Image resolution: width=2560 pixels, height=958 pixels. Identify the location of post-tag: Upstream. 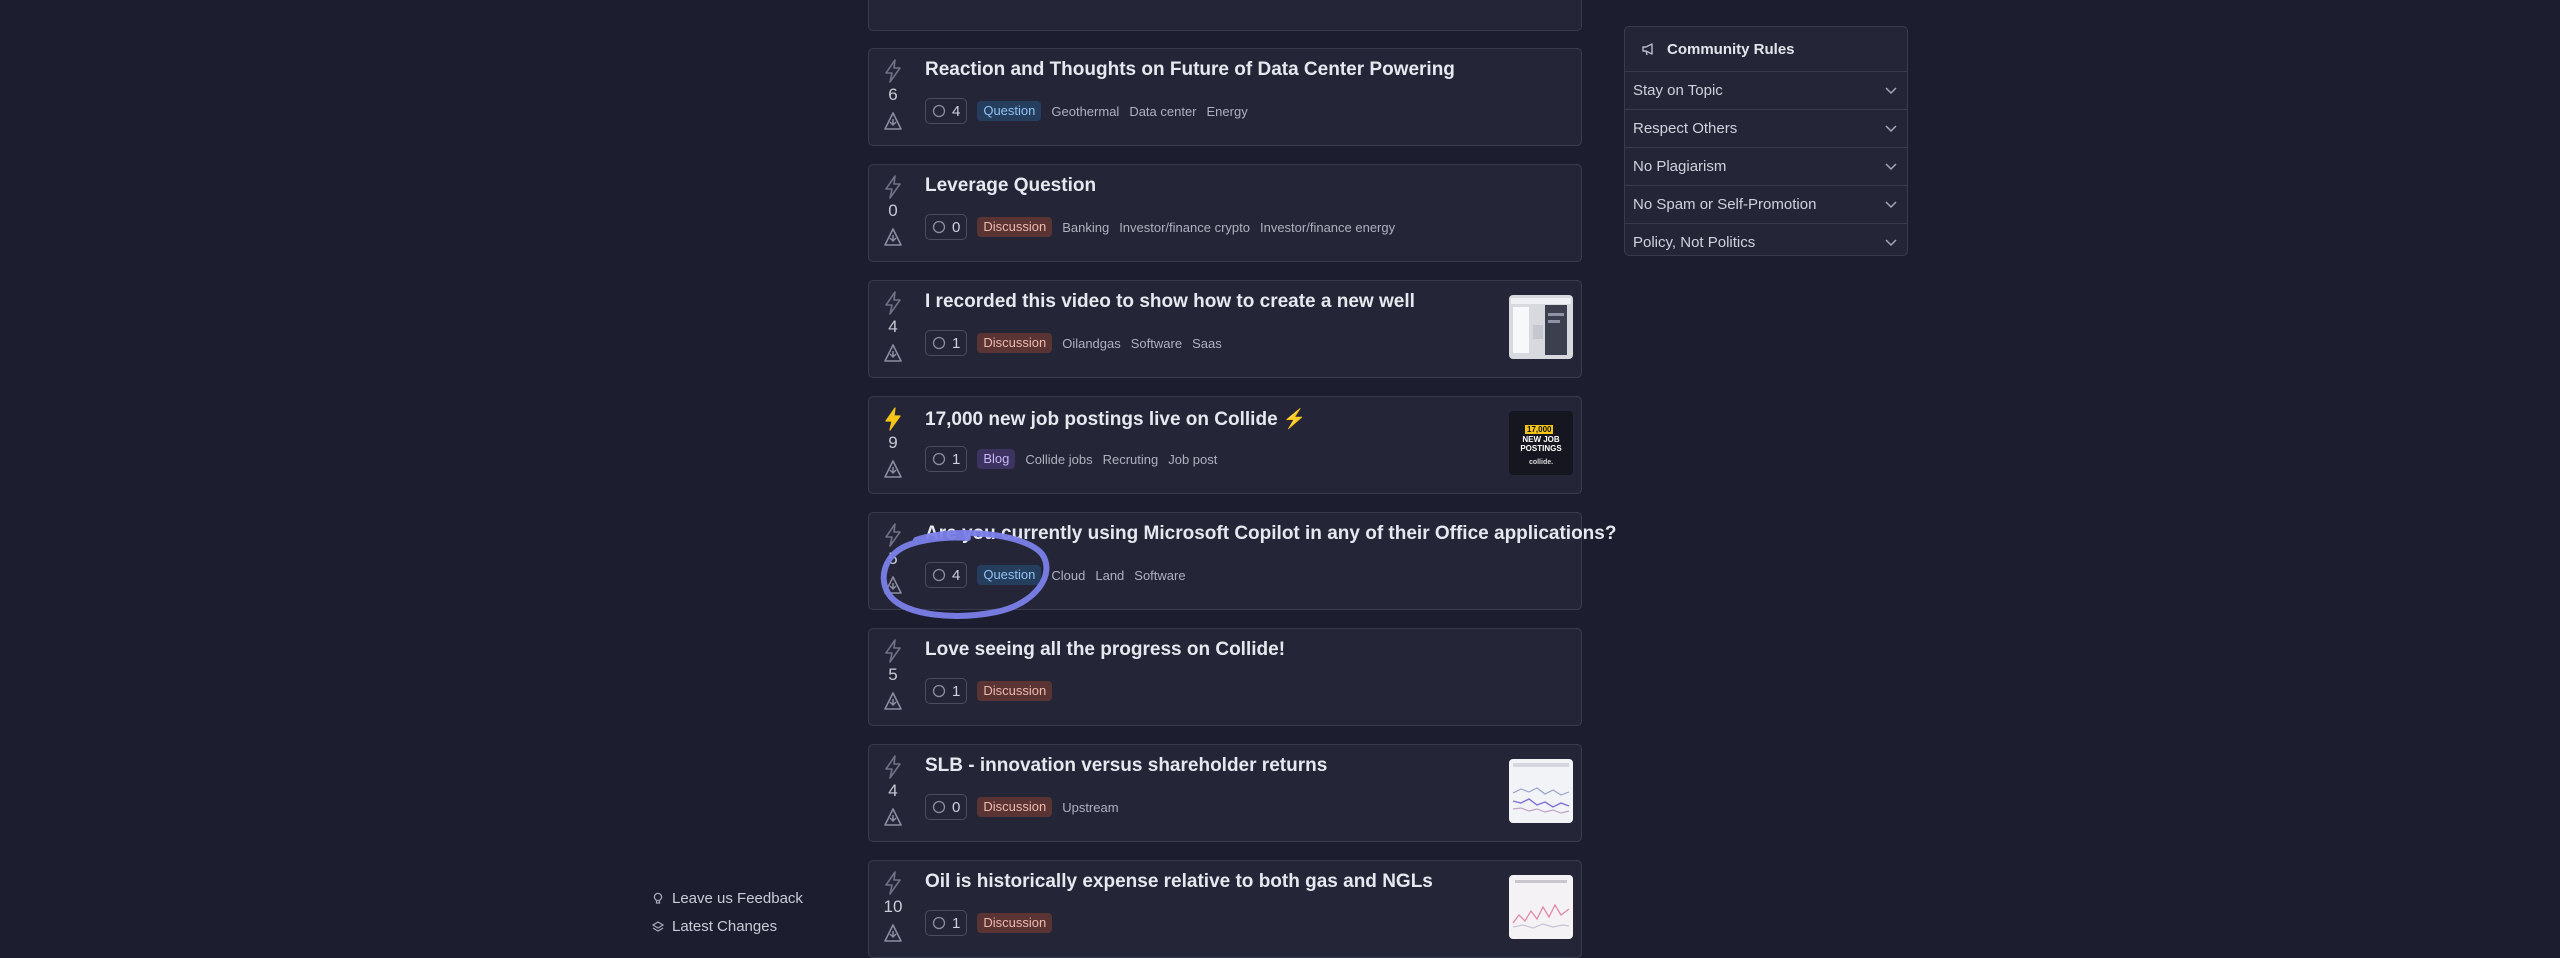
(1090, 807).